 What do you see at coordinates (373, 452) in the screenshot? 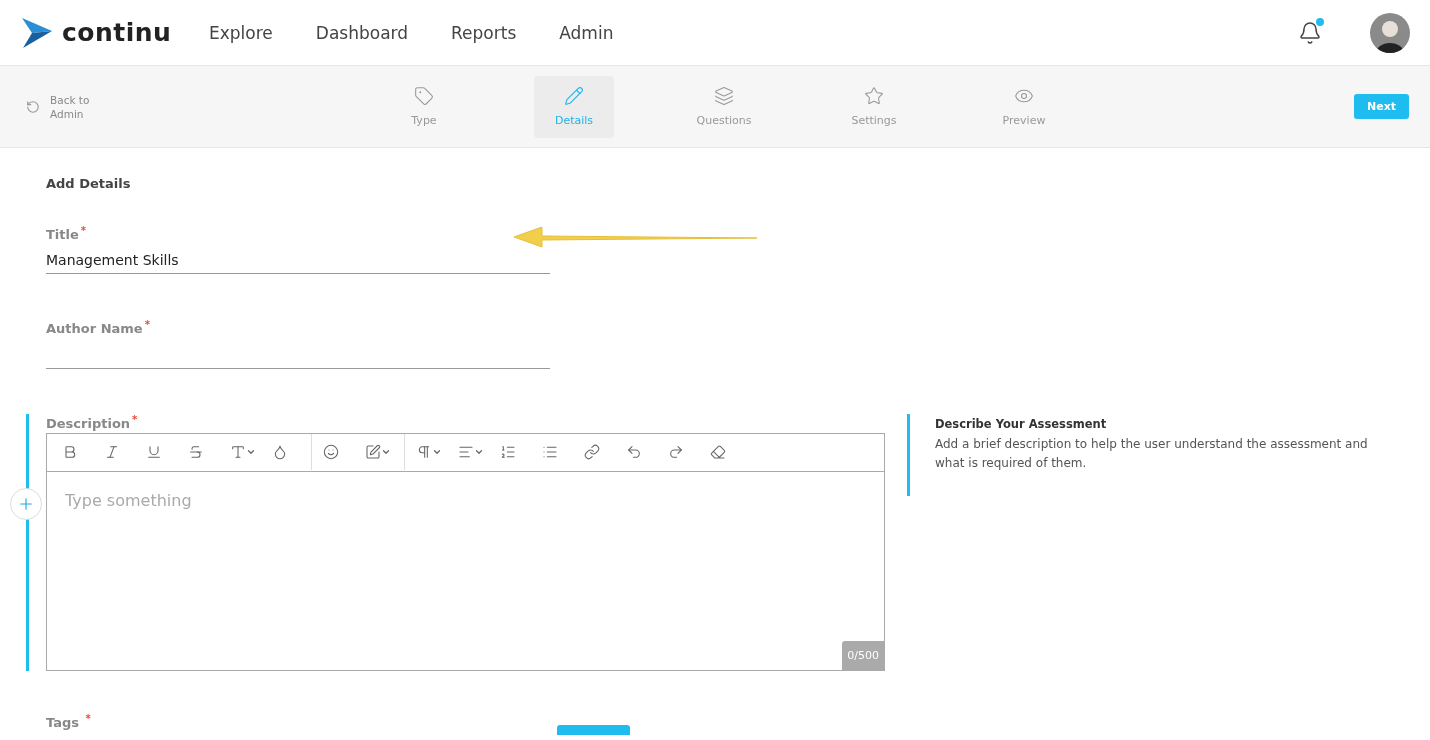
I see `edit-icon` at bounding box center [373, 452].